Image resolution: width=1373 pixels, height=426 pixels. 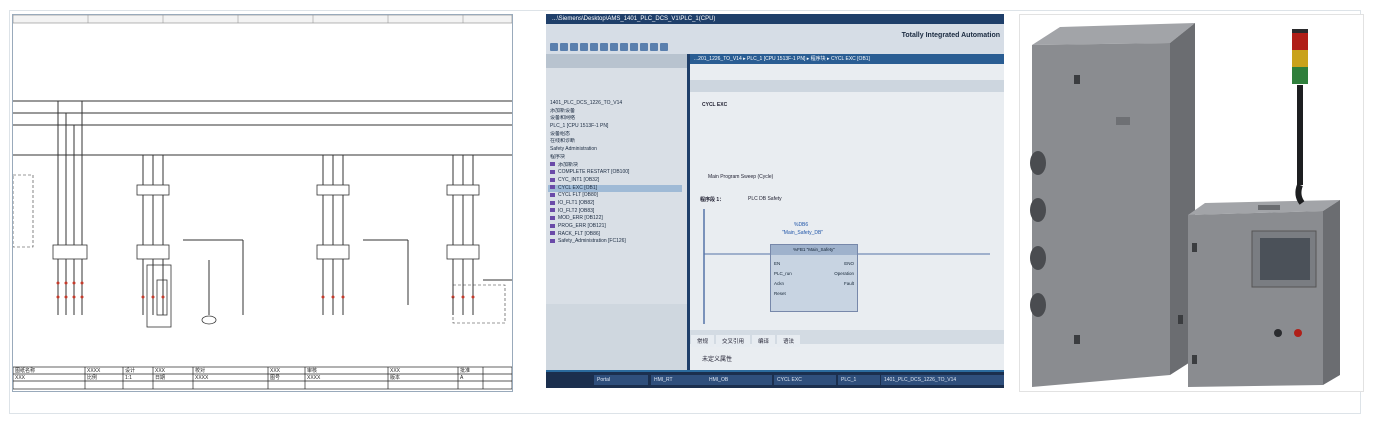 What do you see at coordinates (573, 149) in the screenshot?
I see `tree-item-label: Safety Administration` at bounding box center [573, 149].